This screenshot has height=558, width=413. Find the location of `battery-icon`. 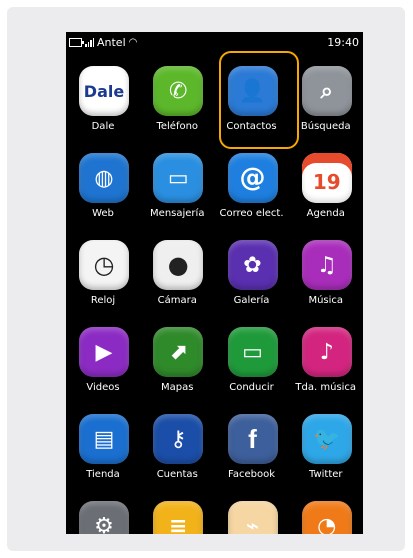

battery-icon is located at coordinates (76, 42).